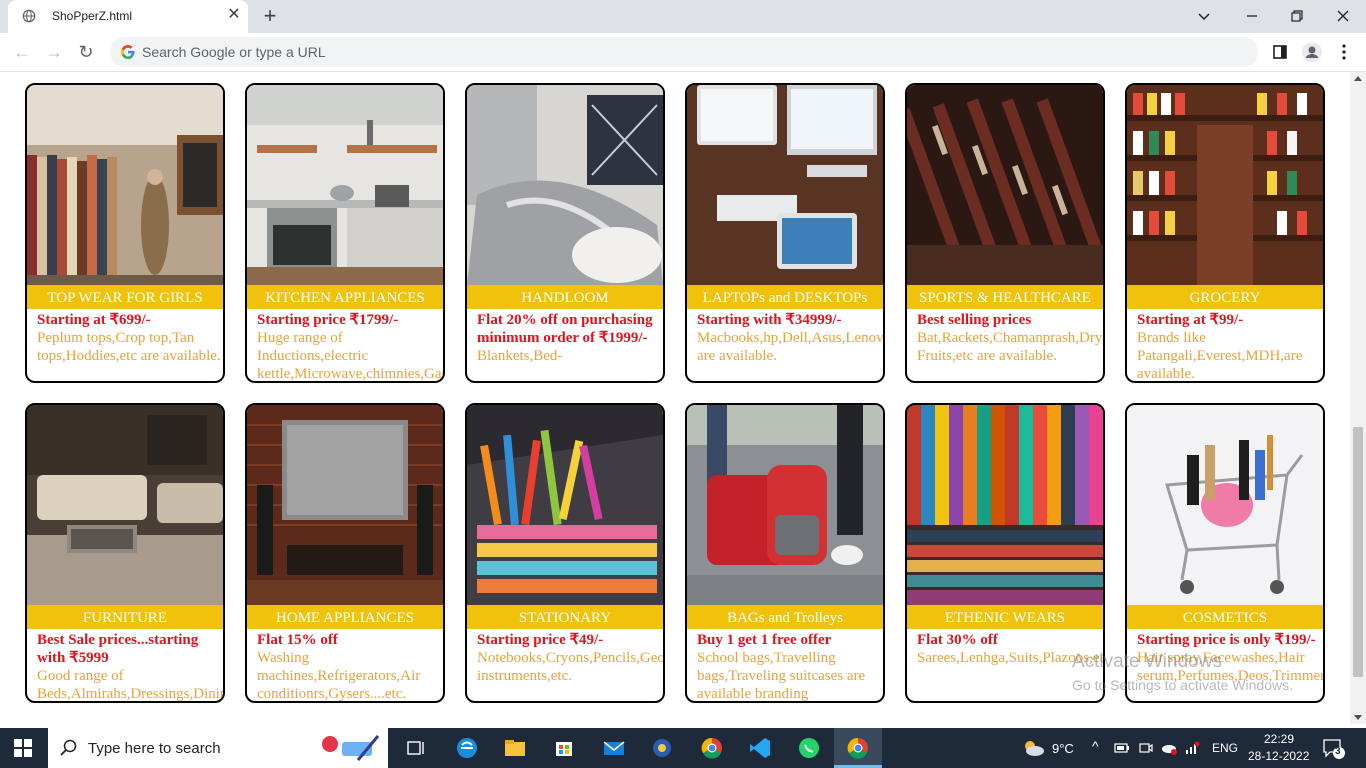 The height and width of the screenshot is (768, 1366). I want to click on card-title: HOME APPLIANCES, so click(345, 617).